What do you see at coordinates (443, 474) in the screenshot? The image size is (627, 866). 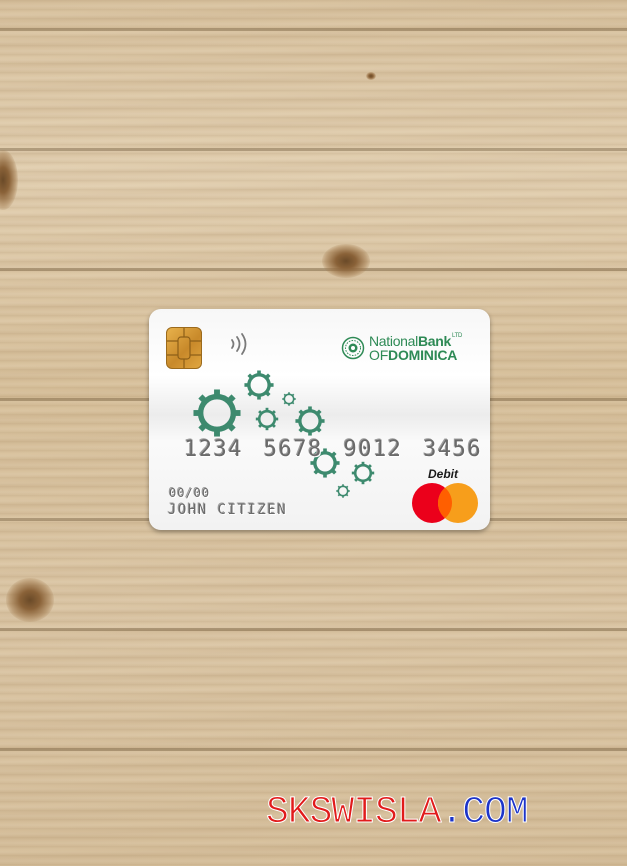 I see `card-type-label: Debit` at bounding box center [443, 474].